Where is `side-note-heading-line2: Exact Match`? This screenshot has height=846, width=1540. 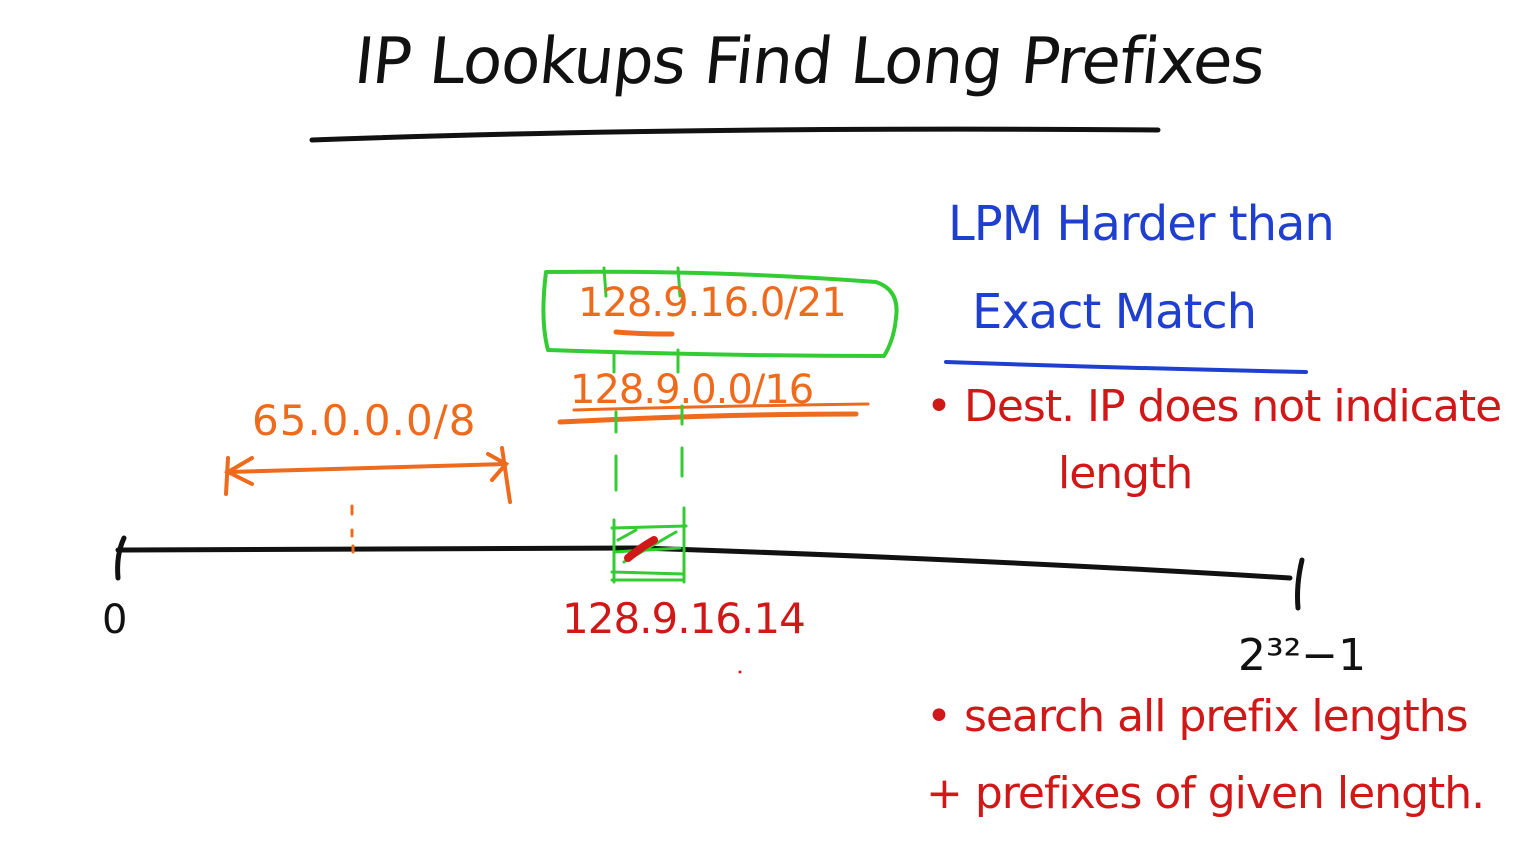
side-note-heading-line2: Exact Match is located at coordinates (1114, 312).